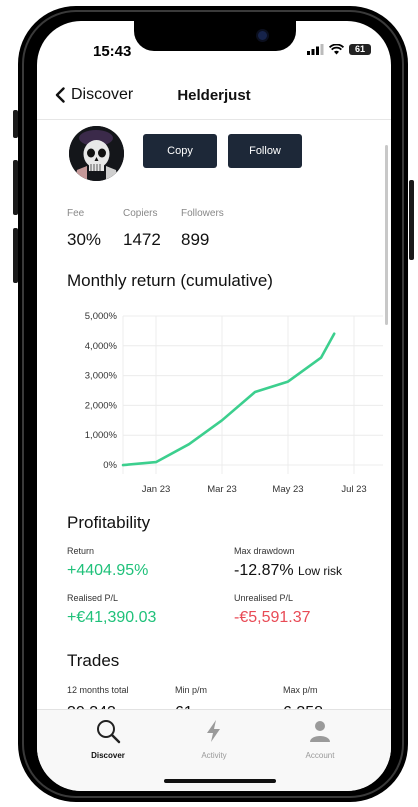 The image size is (418, 807). What do you see at coordinates (15, 187) in the screenshot?
I see `volume-up-button` at bounding box center [15, 187].